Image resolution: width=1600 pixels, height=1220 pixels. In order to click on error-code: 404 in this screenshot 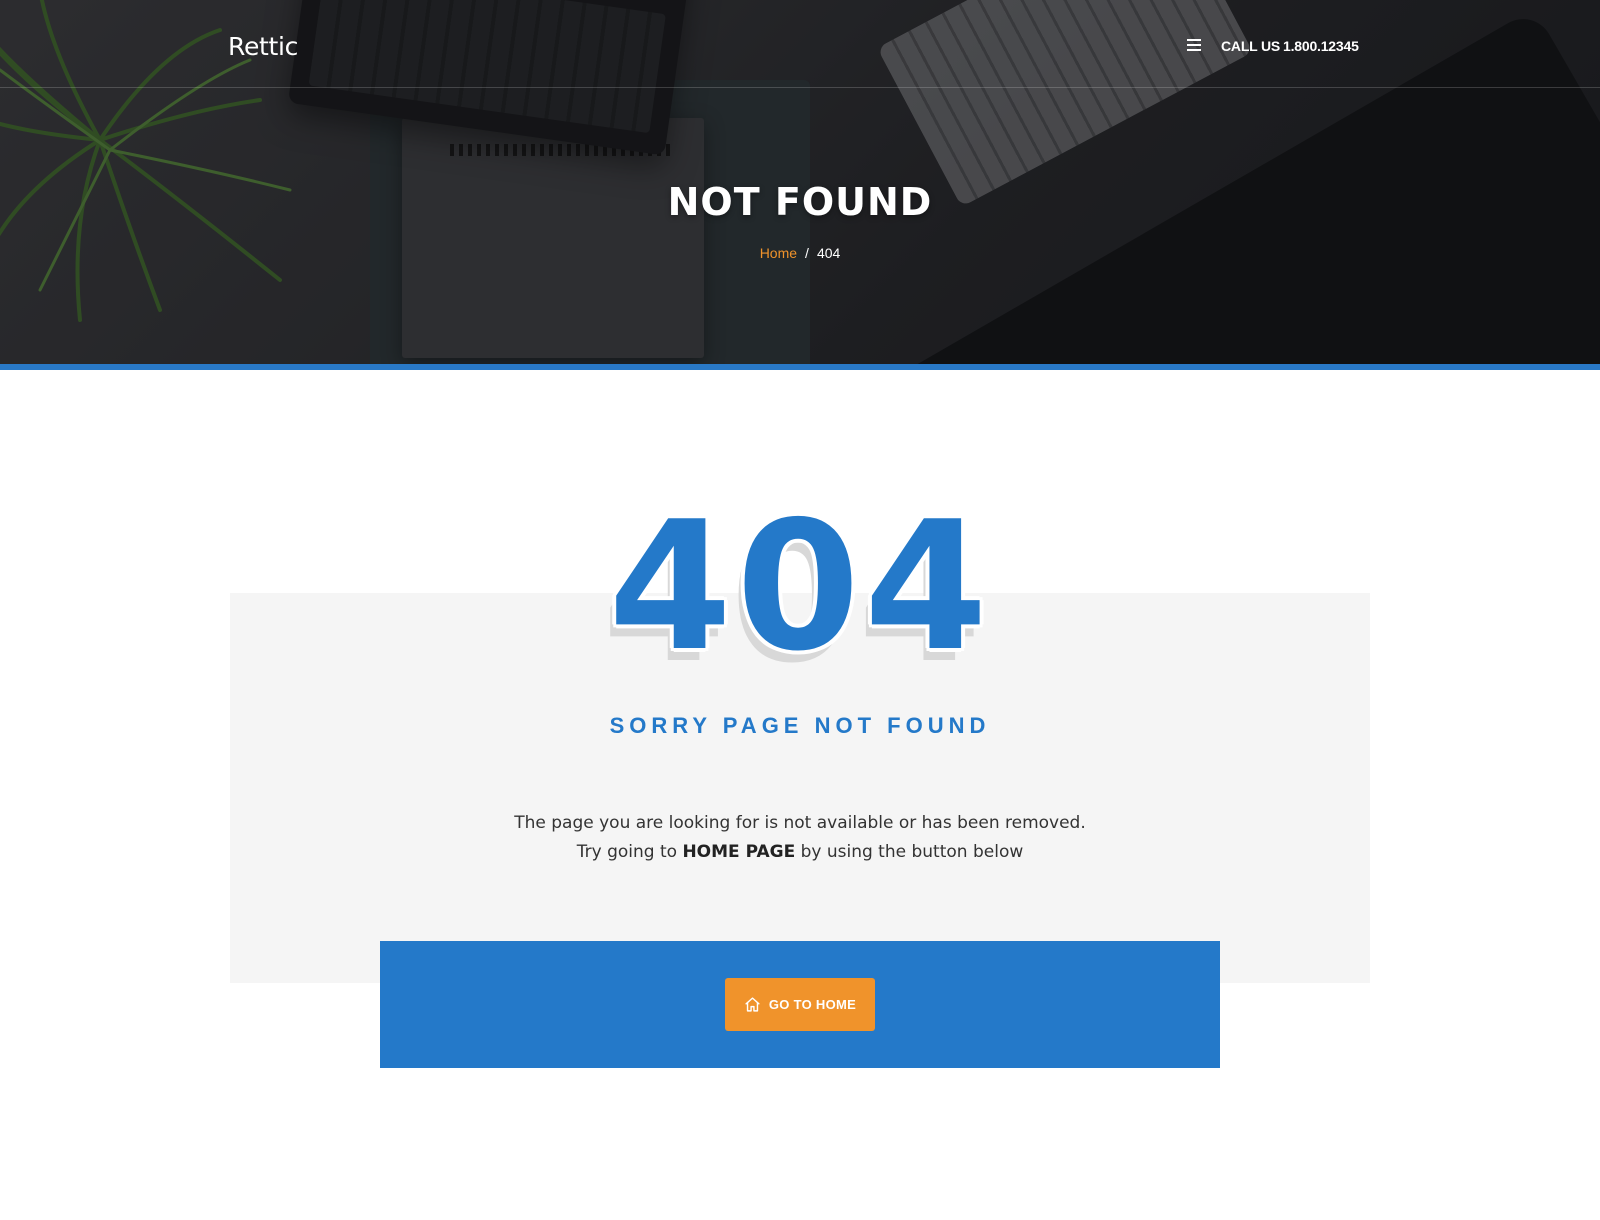, I will do `click(800, 586)`.